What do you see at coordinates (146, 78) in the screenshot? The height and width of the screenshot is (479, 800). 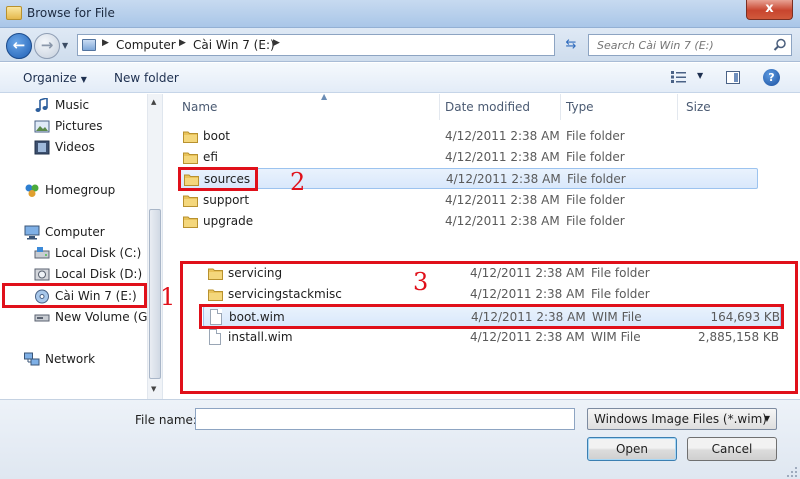 I see `new-folder-button: New folder` at bounding box center [146, 78].